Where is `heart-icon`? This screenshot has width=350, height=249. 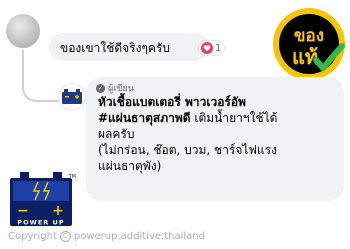 heart-icon is located at coordinates (207, 48).